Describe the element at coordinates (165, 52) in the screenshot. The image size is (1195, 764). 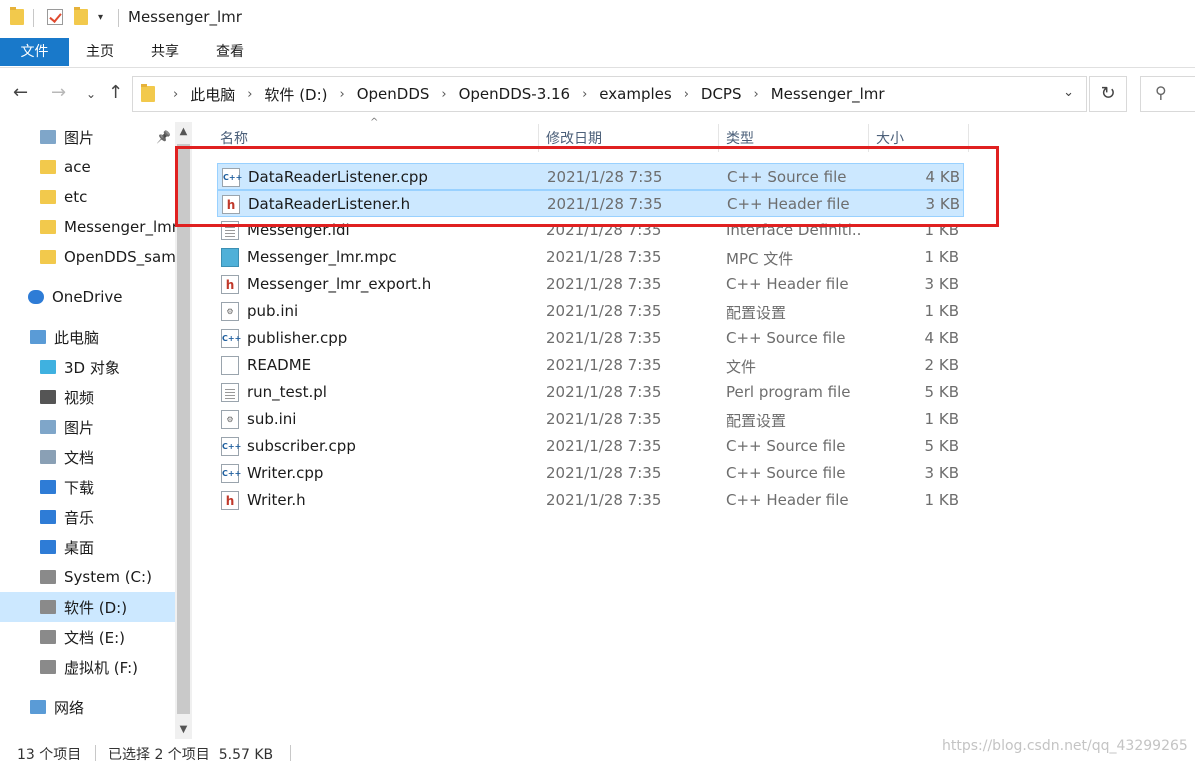
I see `tab-share: 共享` at that location.